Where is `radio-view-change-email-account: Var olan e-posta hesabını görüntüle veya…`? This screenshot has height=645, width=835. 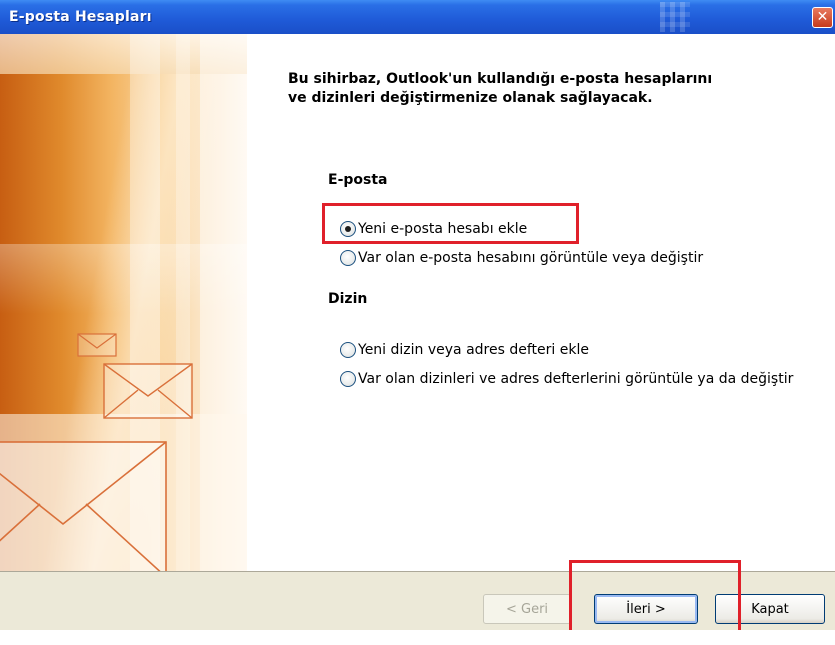 radio-view-change-email-account: Var olan e-posta hesabını görüntüle veya… is located at coordinates (521, 258).